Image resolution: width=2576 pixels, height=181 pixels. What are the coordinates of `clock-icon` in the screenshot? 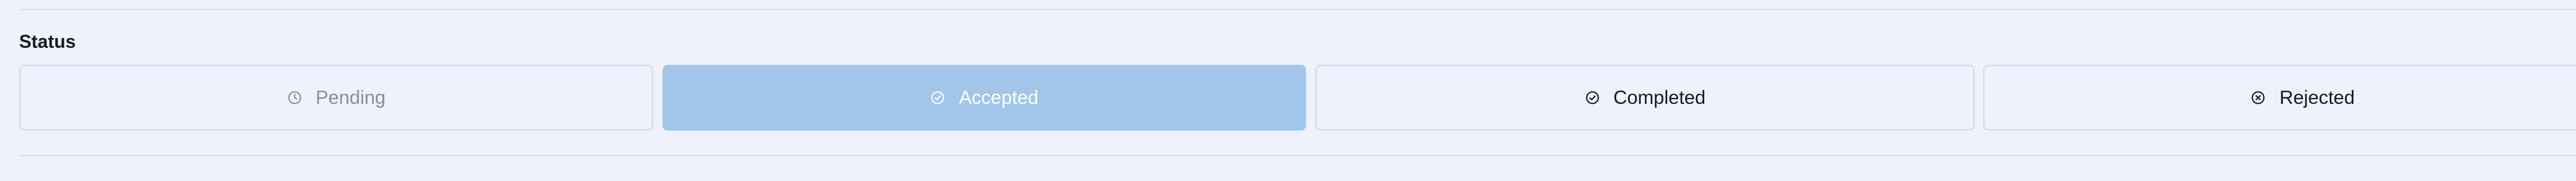 It's located at (294, 97).